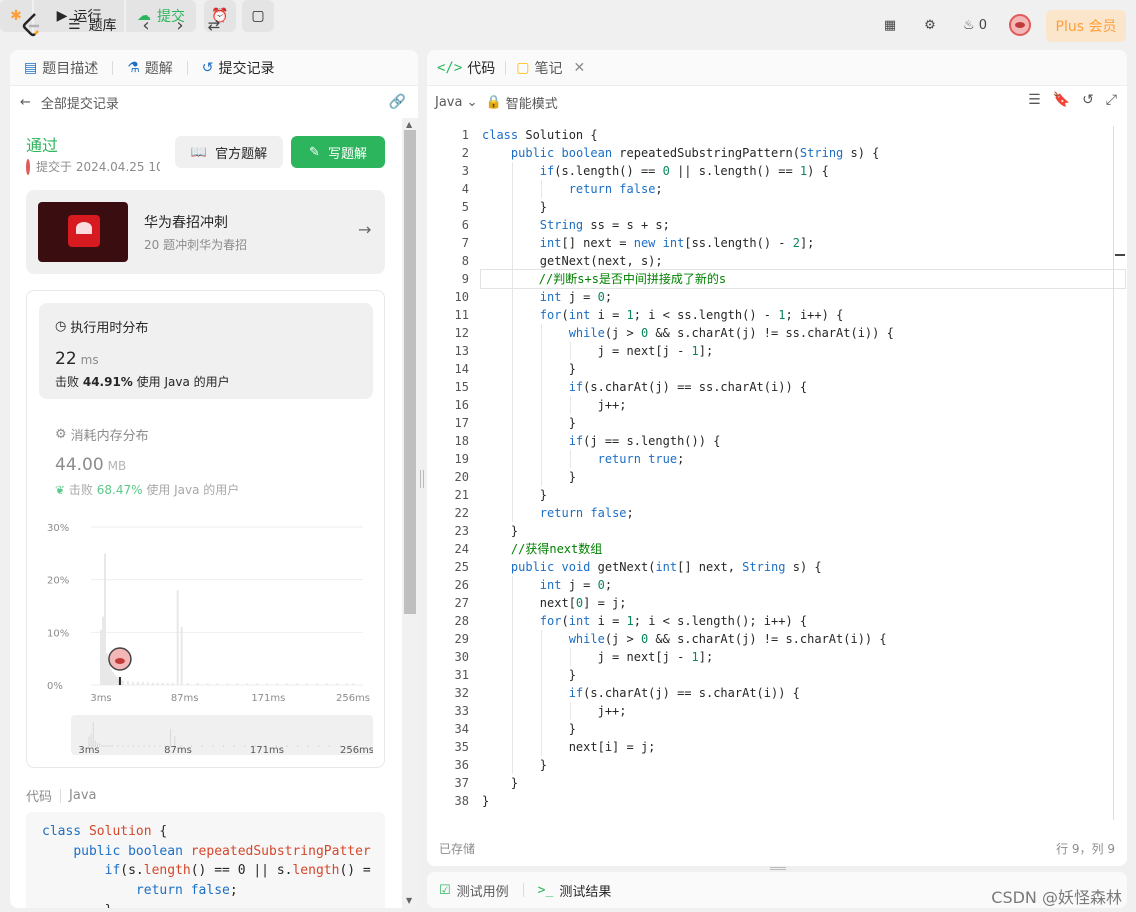 The width and height of the screenshot is (1136, 912). Describe the element at coordinates (797, 387) in the screenshot. I see `code-line: if(s.charAt(j) == ss.charAt(i)) {` at that location.